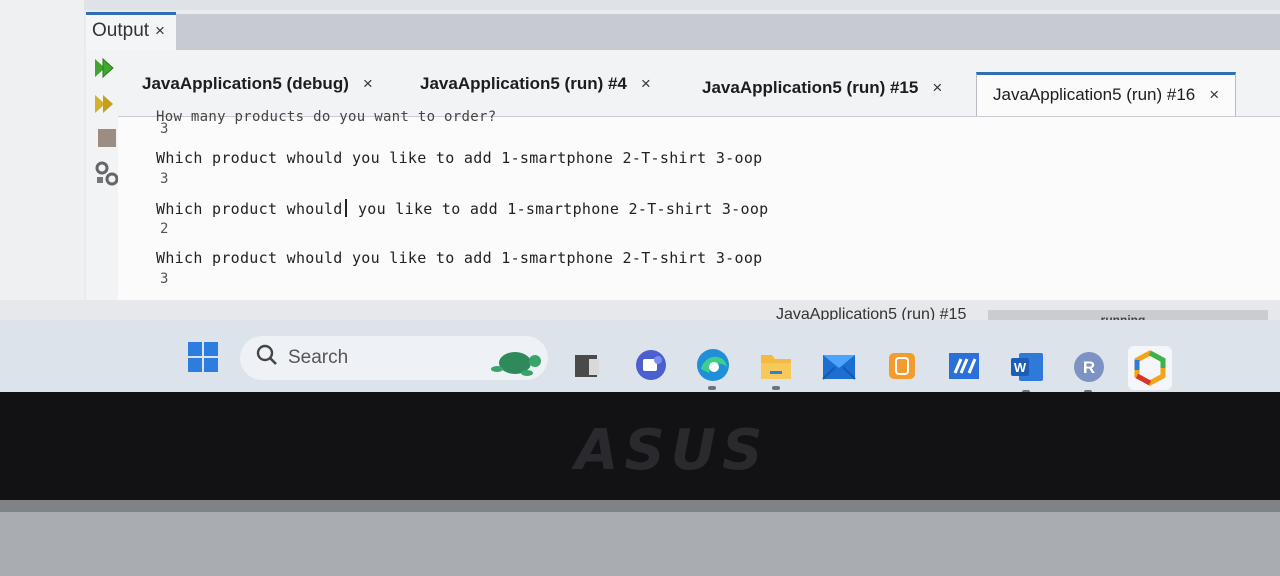 This screenshot has height=576, width=1280. What do you see at coordinates (515, 362) in the screenshot?
I see `turtle-widget-icon` at bounding box center [515, 362].